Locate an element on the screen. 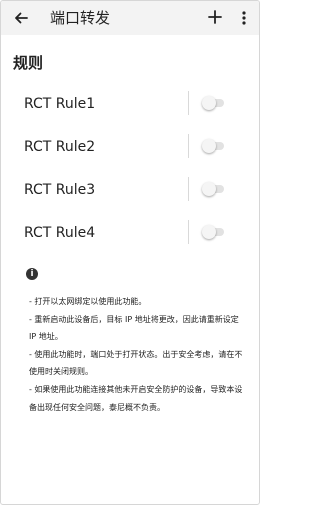 The height and width of the screenshot is (505, 320). plus-icon is located at coordinates (215, 17).